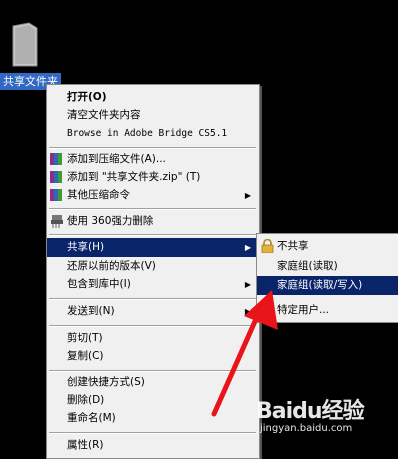 Image resolution: width=398 pixels, height=459 pixels. What do you see at coordinates (153, 195) in the screenshot?
I see `menu-item-other-compress: 其他压缩命令 ▶` at bounding box center [153, 195].